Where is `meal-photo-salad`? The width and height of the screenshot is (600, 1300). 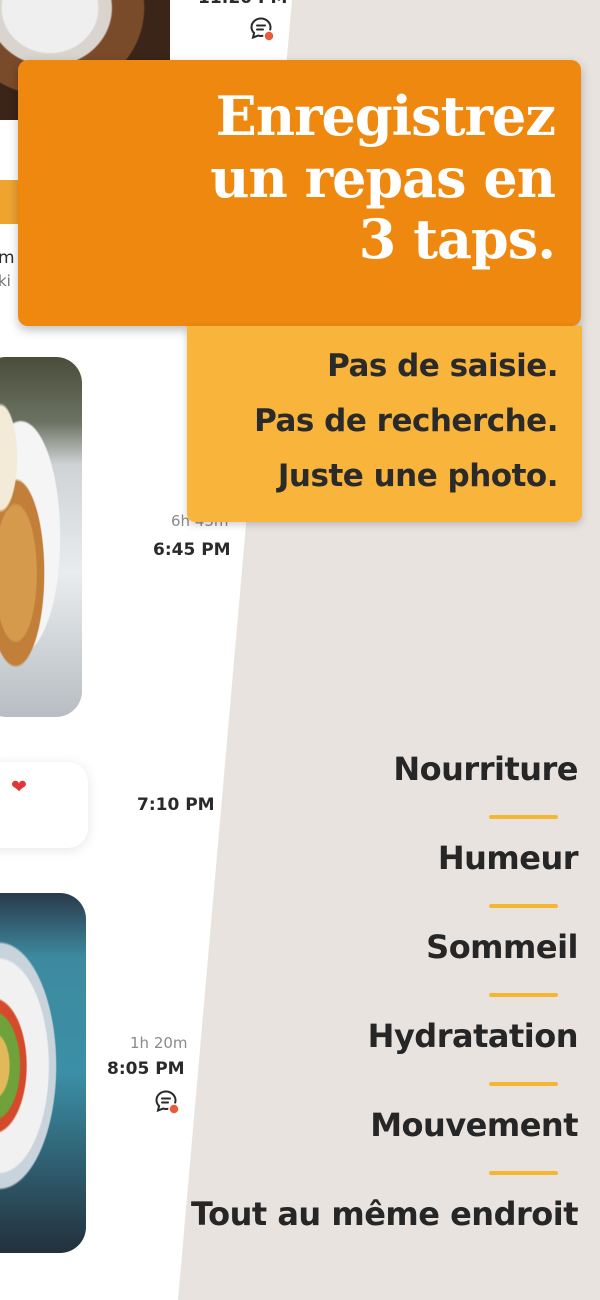 meal-photo-salad is located at coordinates (43, 1073).